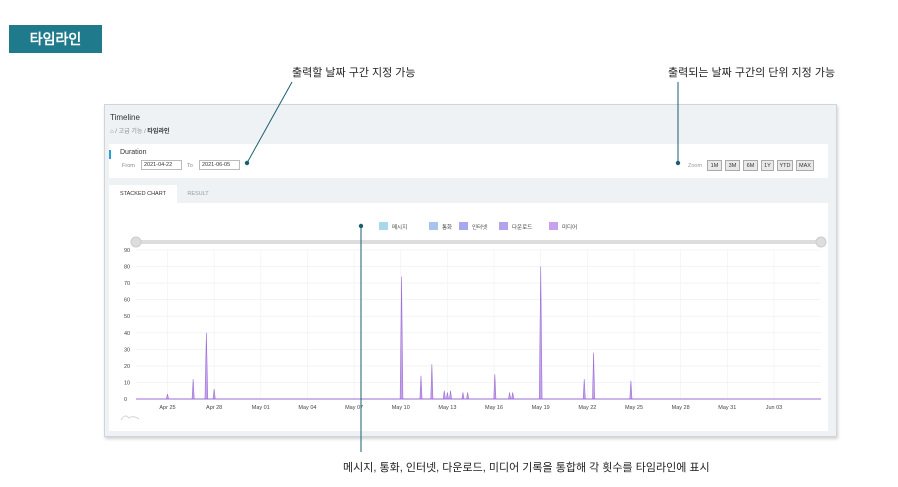  I want to click on legend-label: 통화, so click(447, 227).